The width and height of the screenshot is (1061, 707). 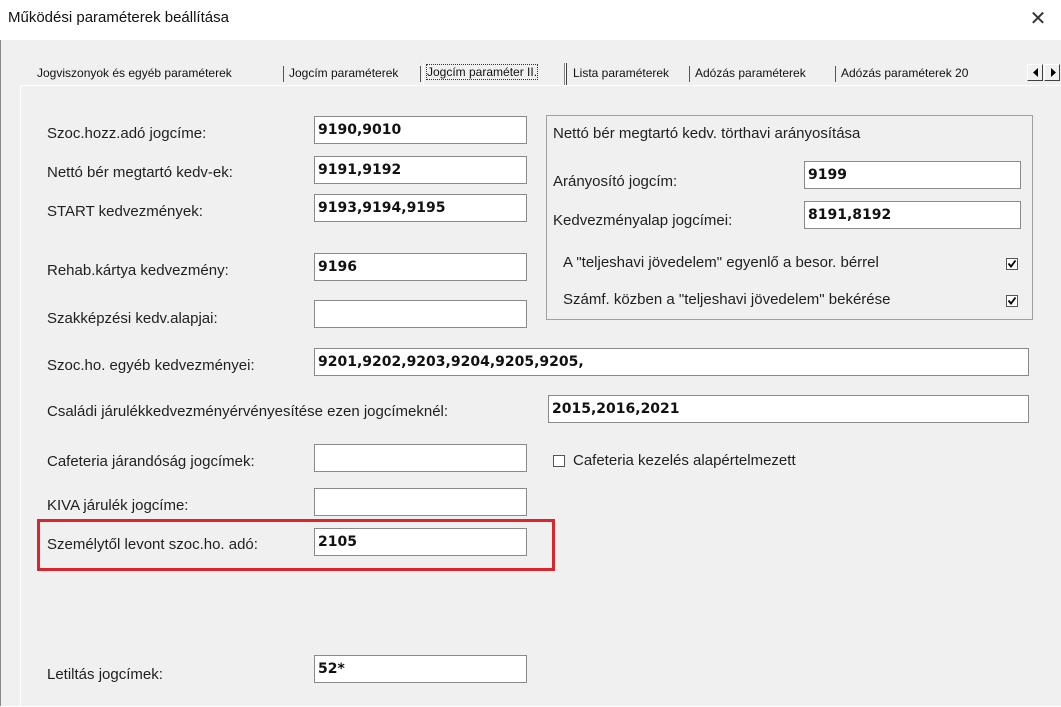 I want to click on aranyosito-label: Arányosító jogcím:, so click(x=615, y=181).